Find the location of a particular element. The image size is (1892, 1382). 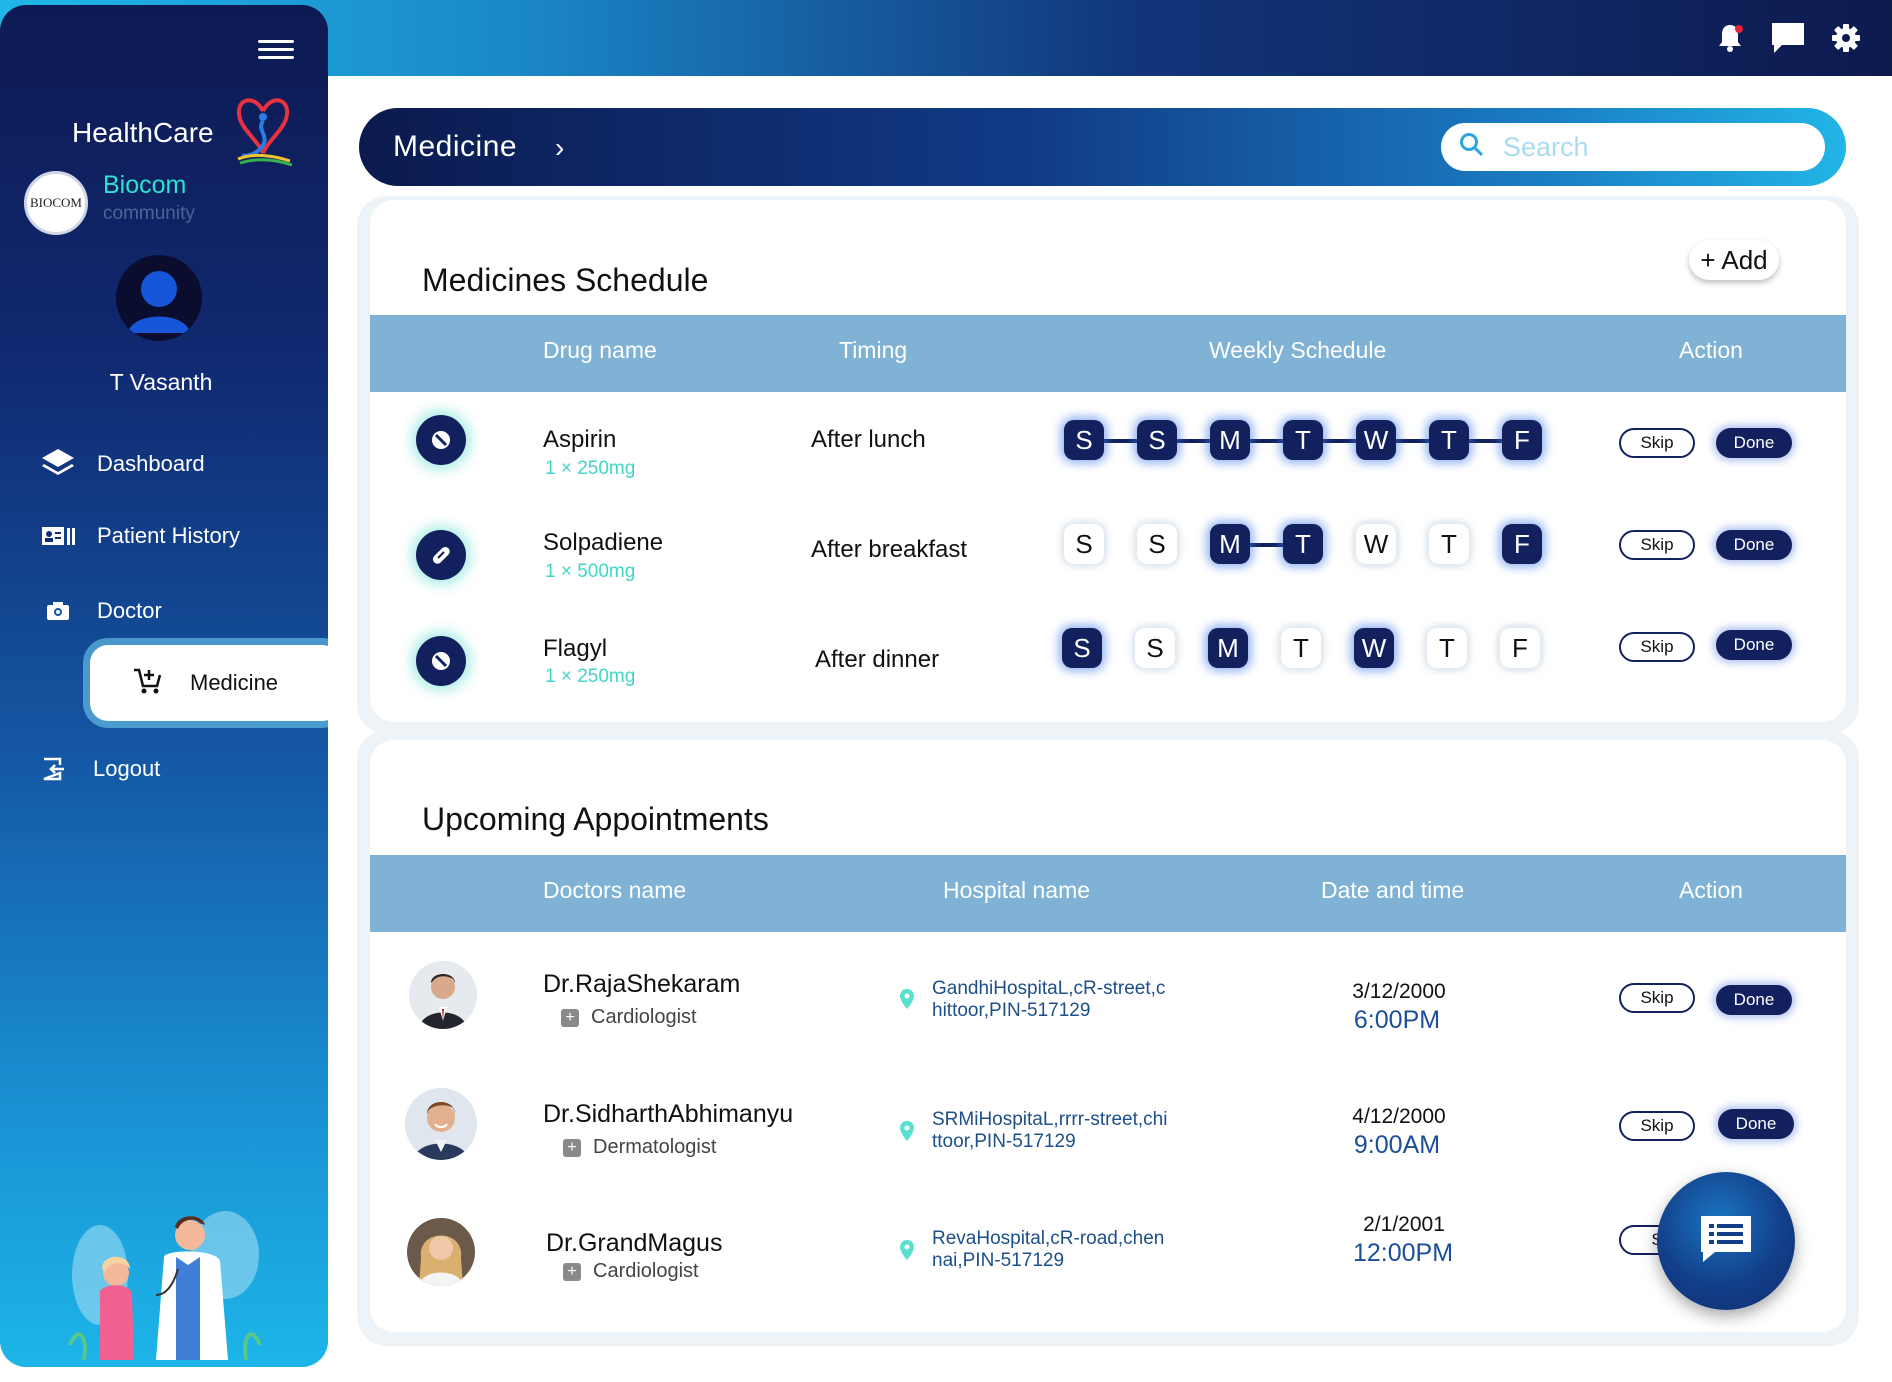

appointment-time: 6:00PM is located at coordinates (1397, 1020).